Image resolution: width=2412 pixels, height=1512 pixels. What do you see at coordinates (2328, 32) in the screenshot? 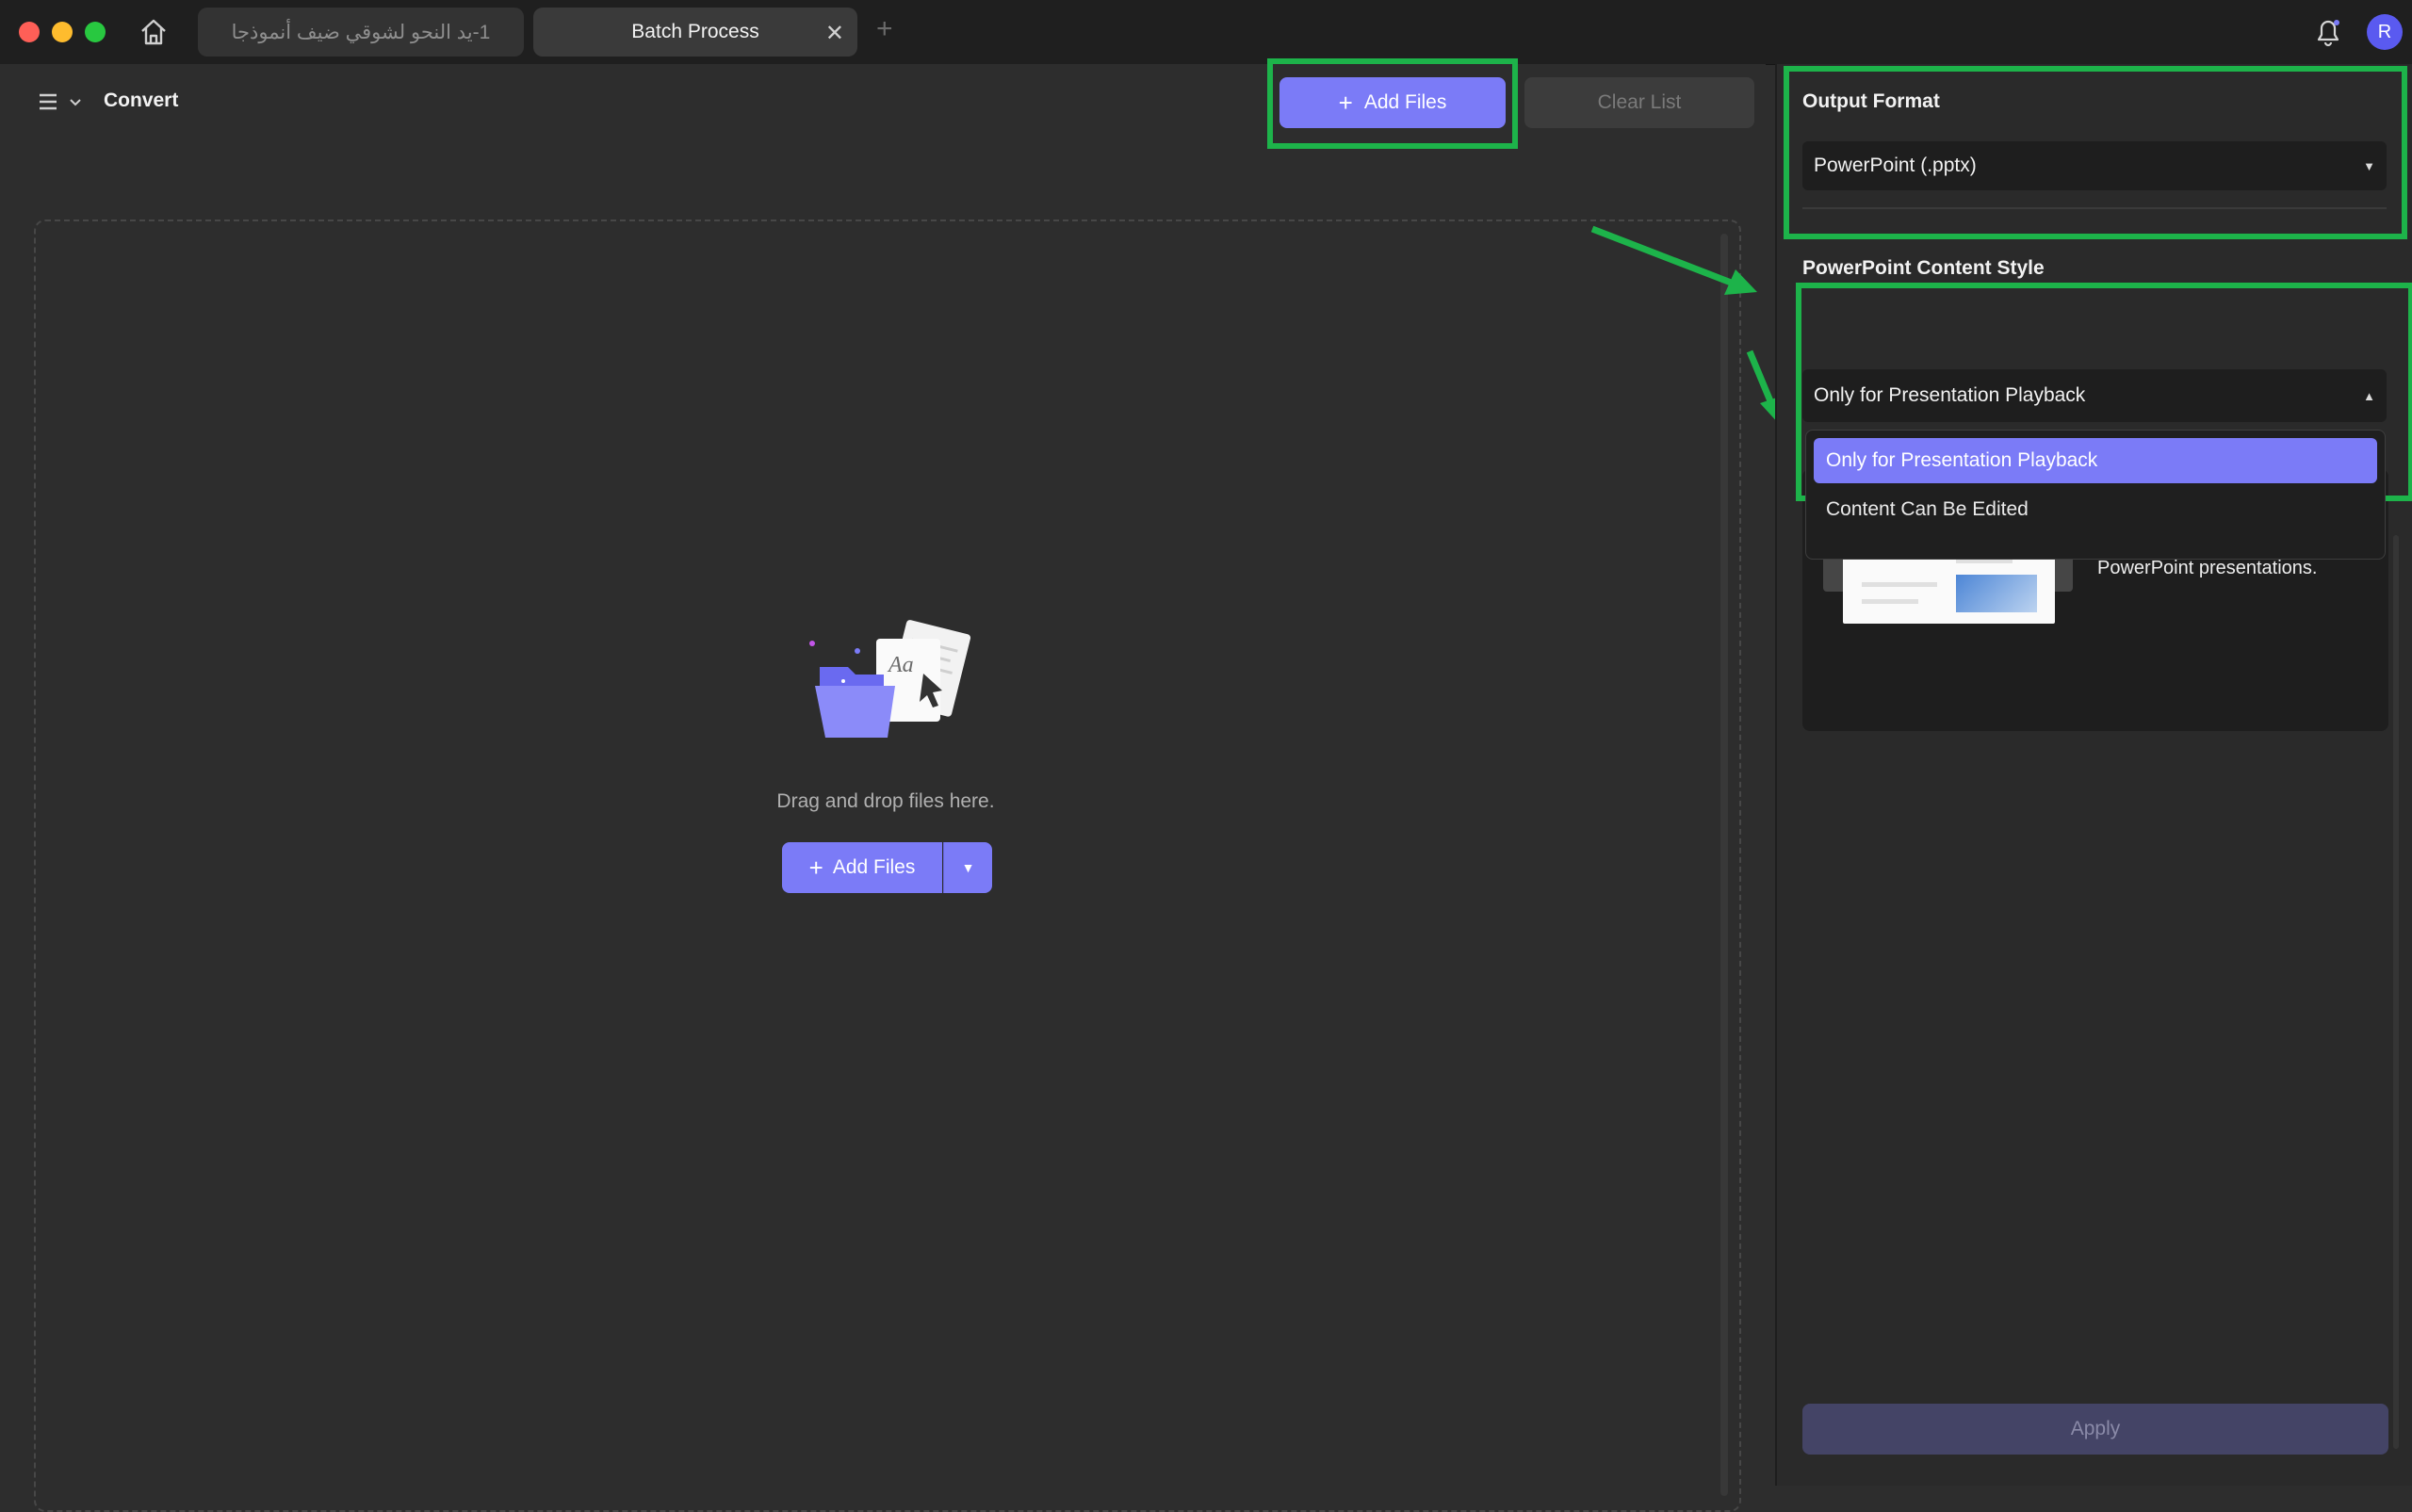
I see `bell-icon` at bounding box center [2328, 32].